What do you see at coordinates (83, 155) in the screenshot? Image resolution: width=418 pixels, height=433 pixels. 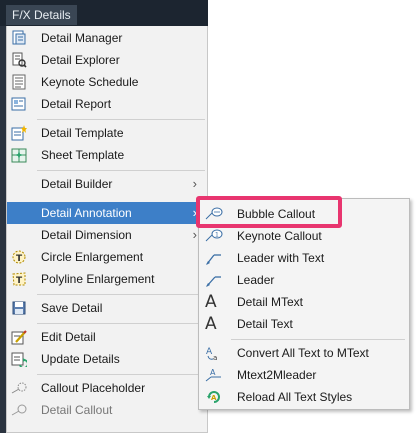 I see `menu-item-label: Sheet Template` at bounding box center [83, 155].